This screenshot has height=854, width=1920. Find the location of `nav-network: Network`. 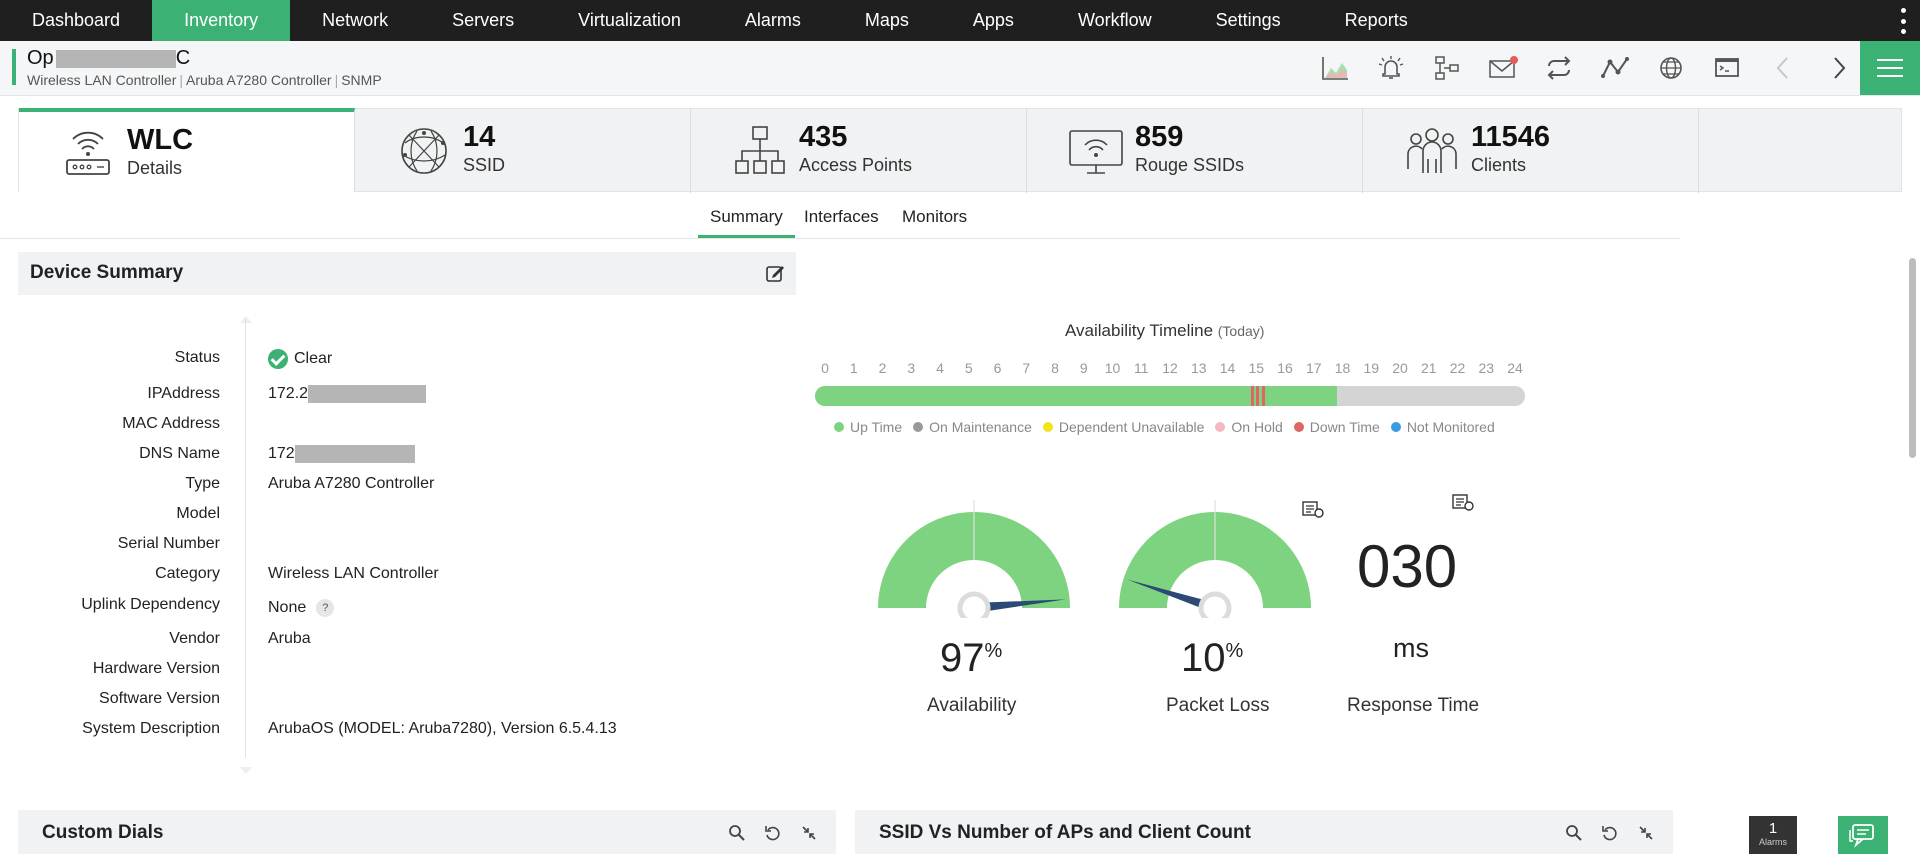

nav-network: Network is located at coordinates (355, 20).